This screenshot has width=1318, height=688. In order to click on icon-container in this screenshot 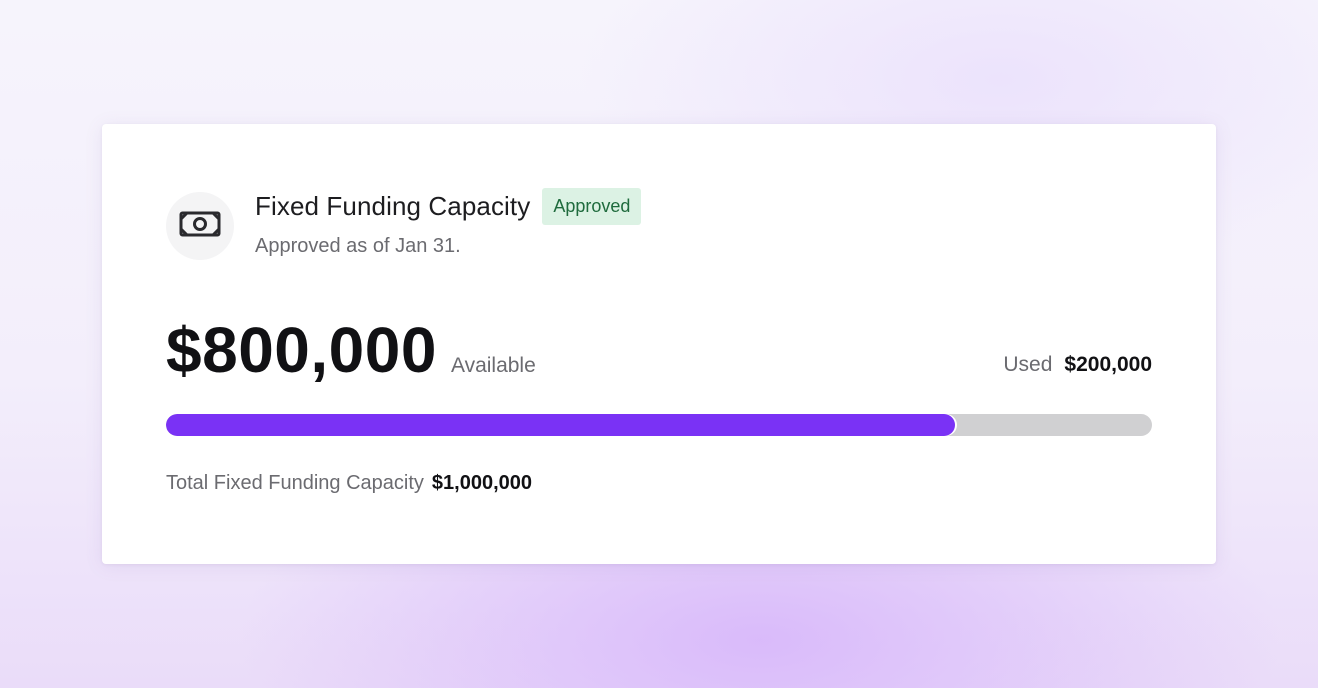, I will do `click(200, 226)`.